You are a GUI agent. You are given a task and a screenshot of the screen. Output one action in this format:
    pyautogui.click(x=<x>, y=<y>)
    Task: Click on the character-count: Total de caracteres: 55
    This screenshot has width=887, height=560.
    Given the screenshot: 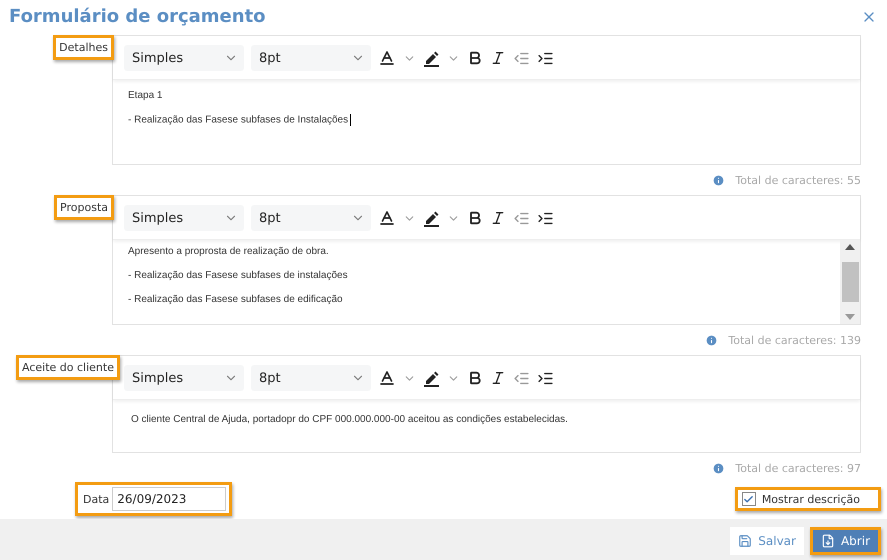 What is the action you would take?
    pyautogui.click(x=798, y=180)
    